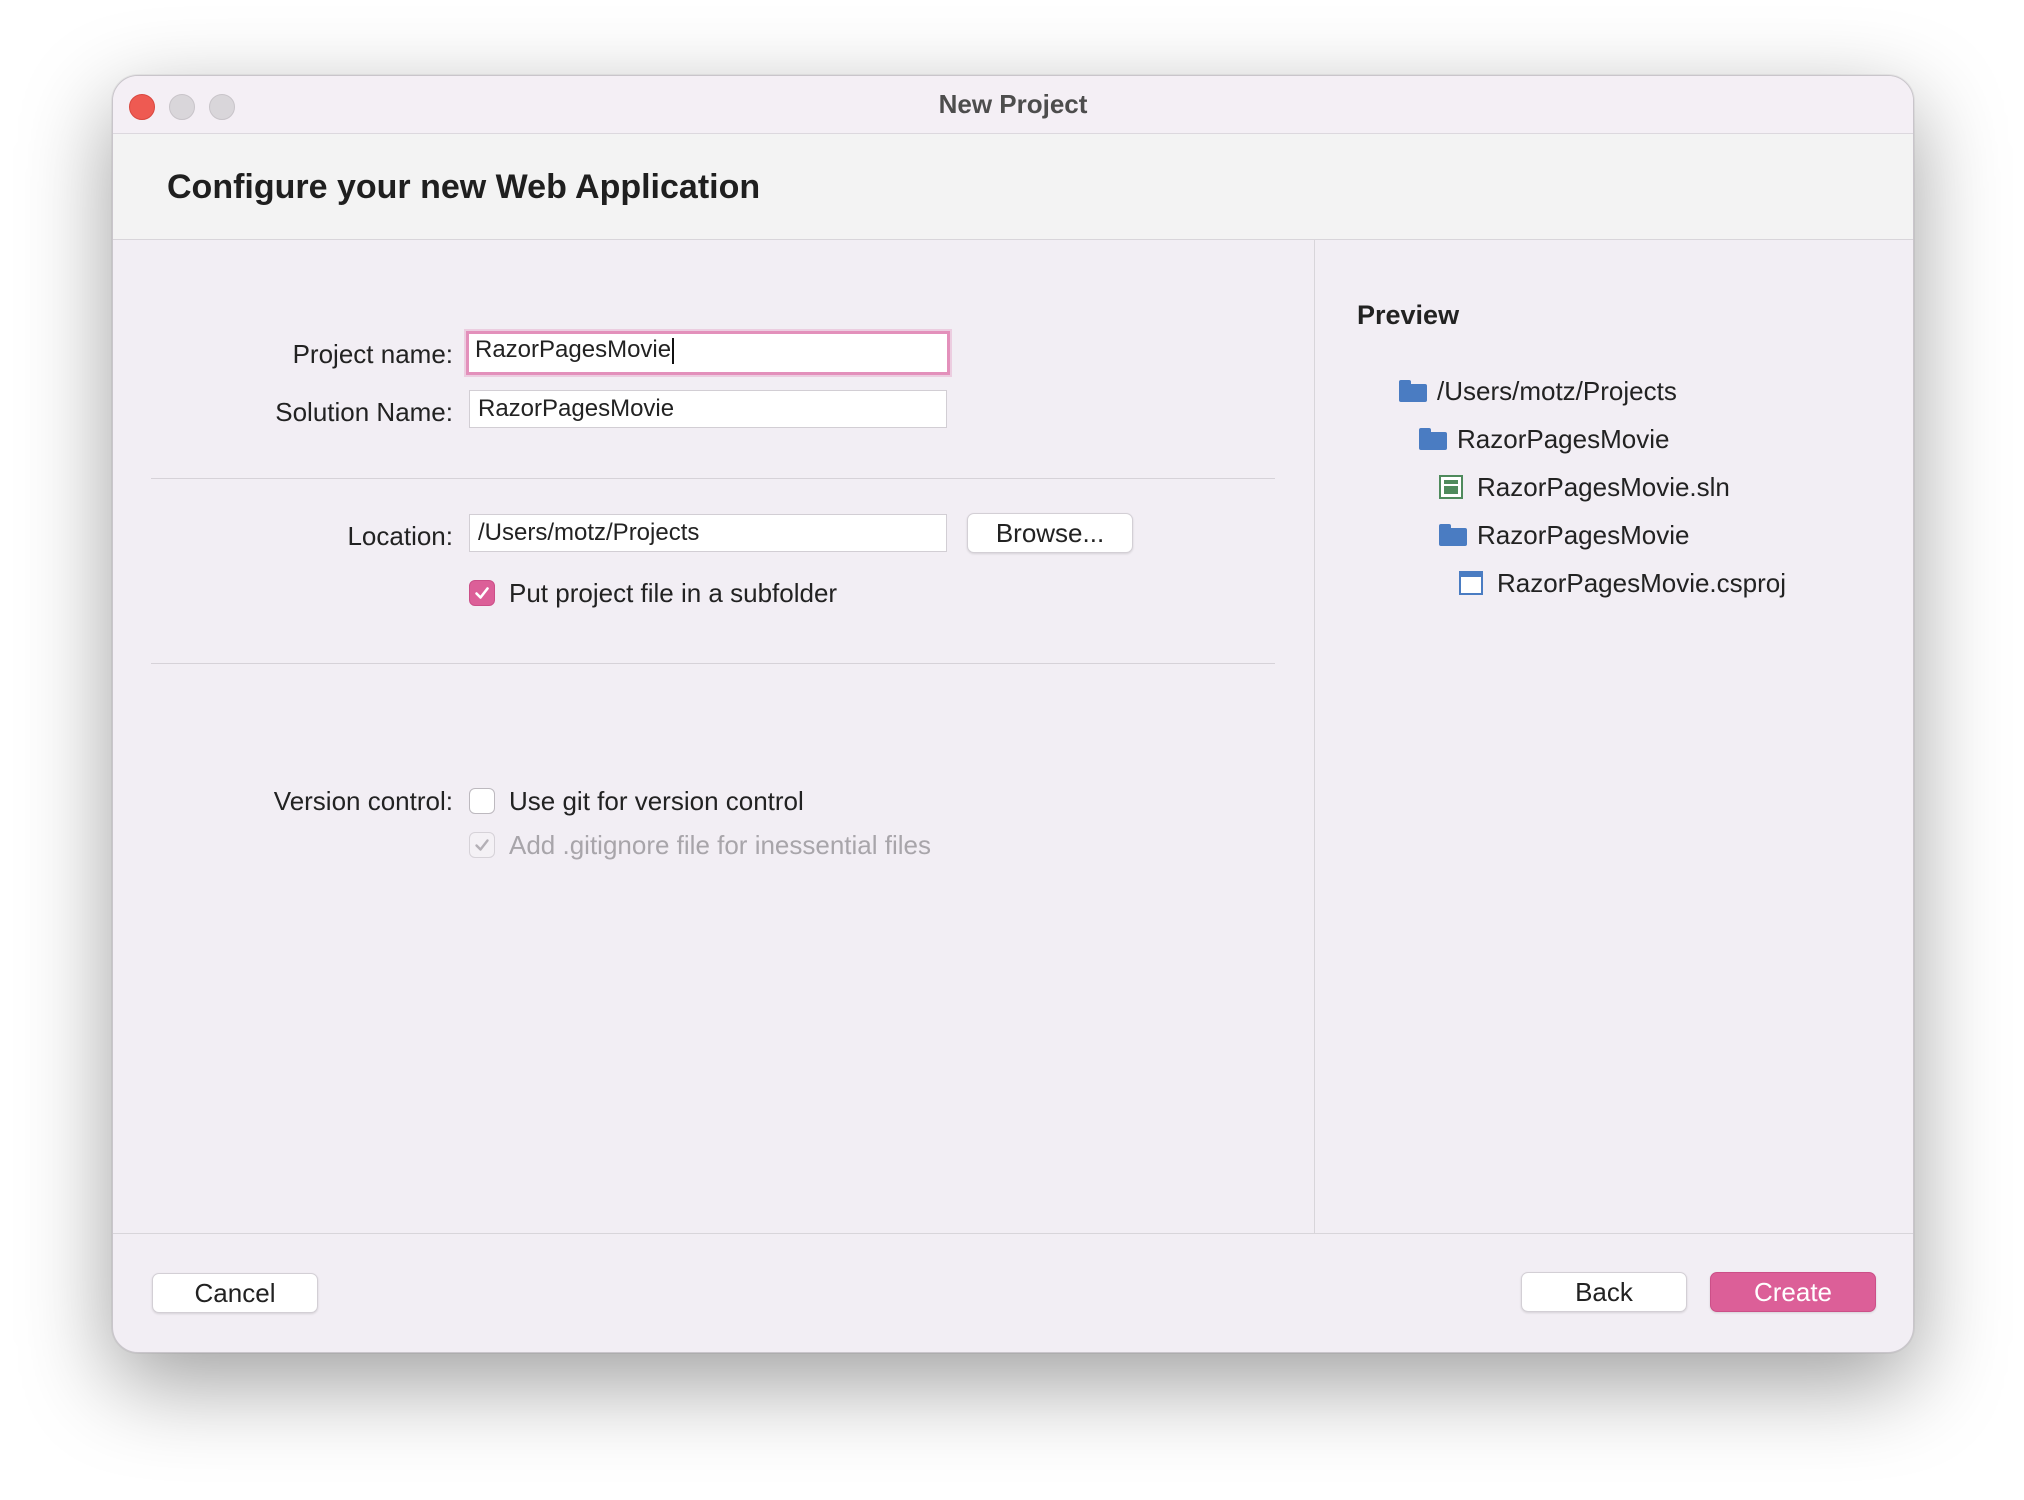 Image resolution: width=2024 pixels, height=1500 pixels. What do you see at coordinates (576, 408) in the screenshot?
I see `solution-name-value: RazorPagesMovie` at bounding box center [576, 408].